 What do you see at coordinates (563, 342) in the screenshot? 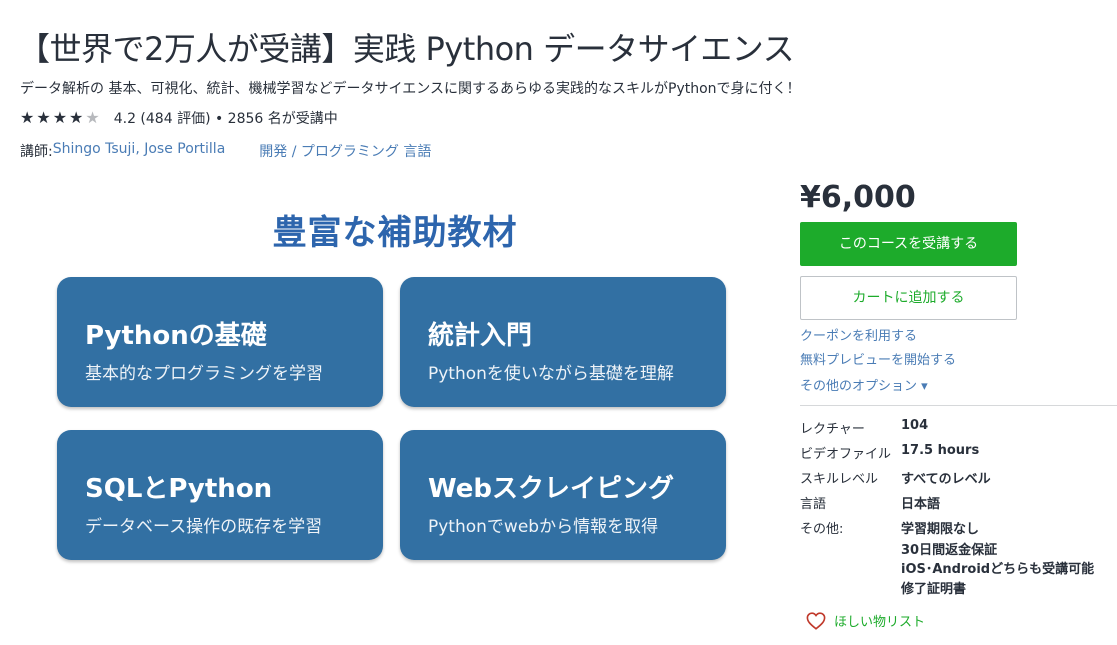
I see `promo-card: 統計入門 Pythonを使いながら基礎を理解` at bounding box center [563, 342].